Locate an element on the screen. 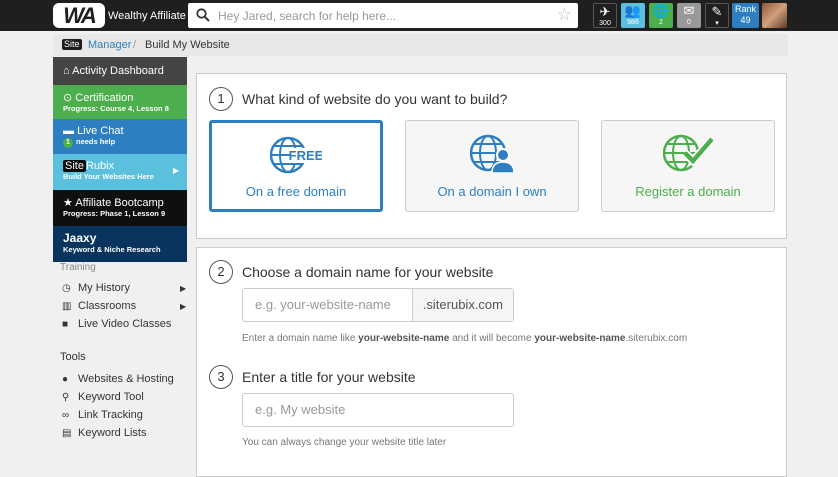 The height and width of the screenshot is (477, 838). sidebar-item-websites-hosting: ● Websites & Hosting is located at coordinates (118, 379).